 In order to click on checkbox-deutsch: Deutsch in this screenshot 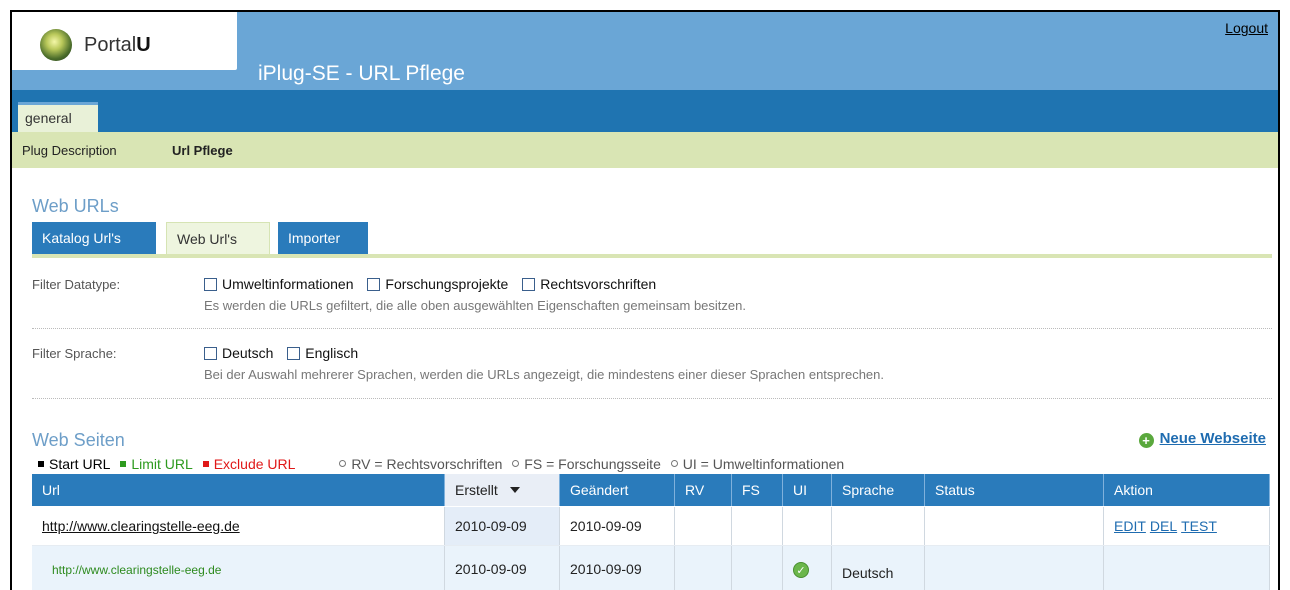, I will do `click(238, 353)`.